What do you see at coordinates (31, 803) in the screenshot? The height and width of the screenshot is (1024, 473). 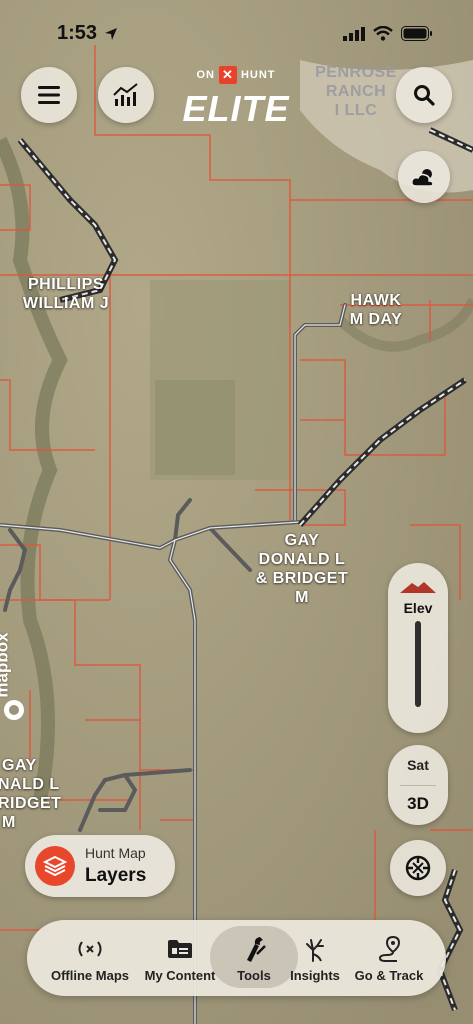 I see `owner-line: RIDGET` at bounding box center [31, 803].